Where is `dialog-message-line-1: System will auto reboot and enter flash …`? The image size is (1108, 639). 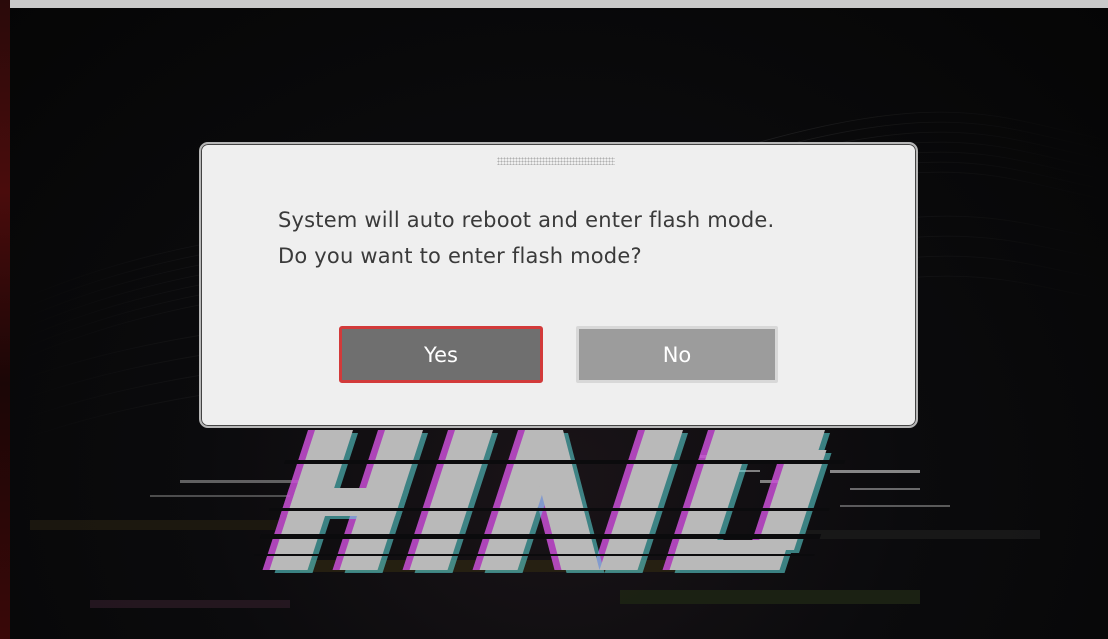
dialog-message-line-1: System will auto reboot and enter flash … is located at coordinates (526, 220).